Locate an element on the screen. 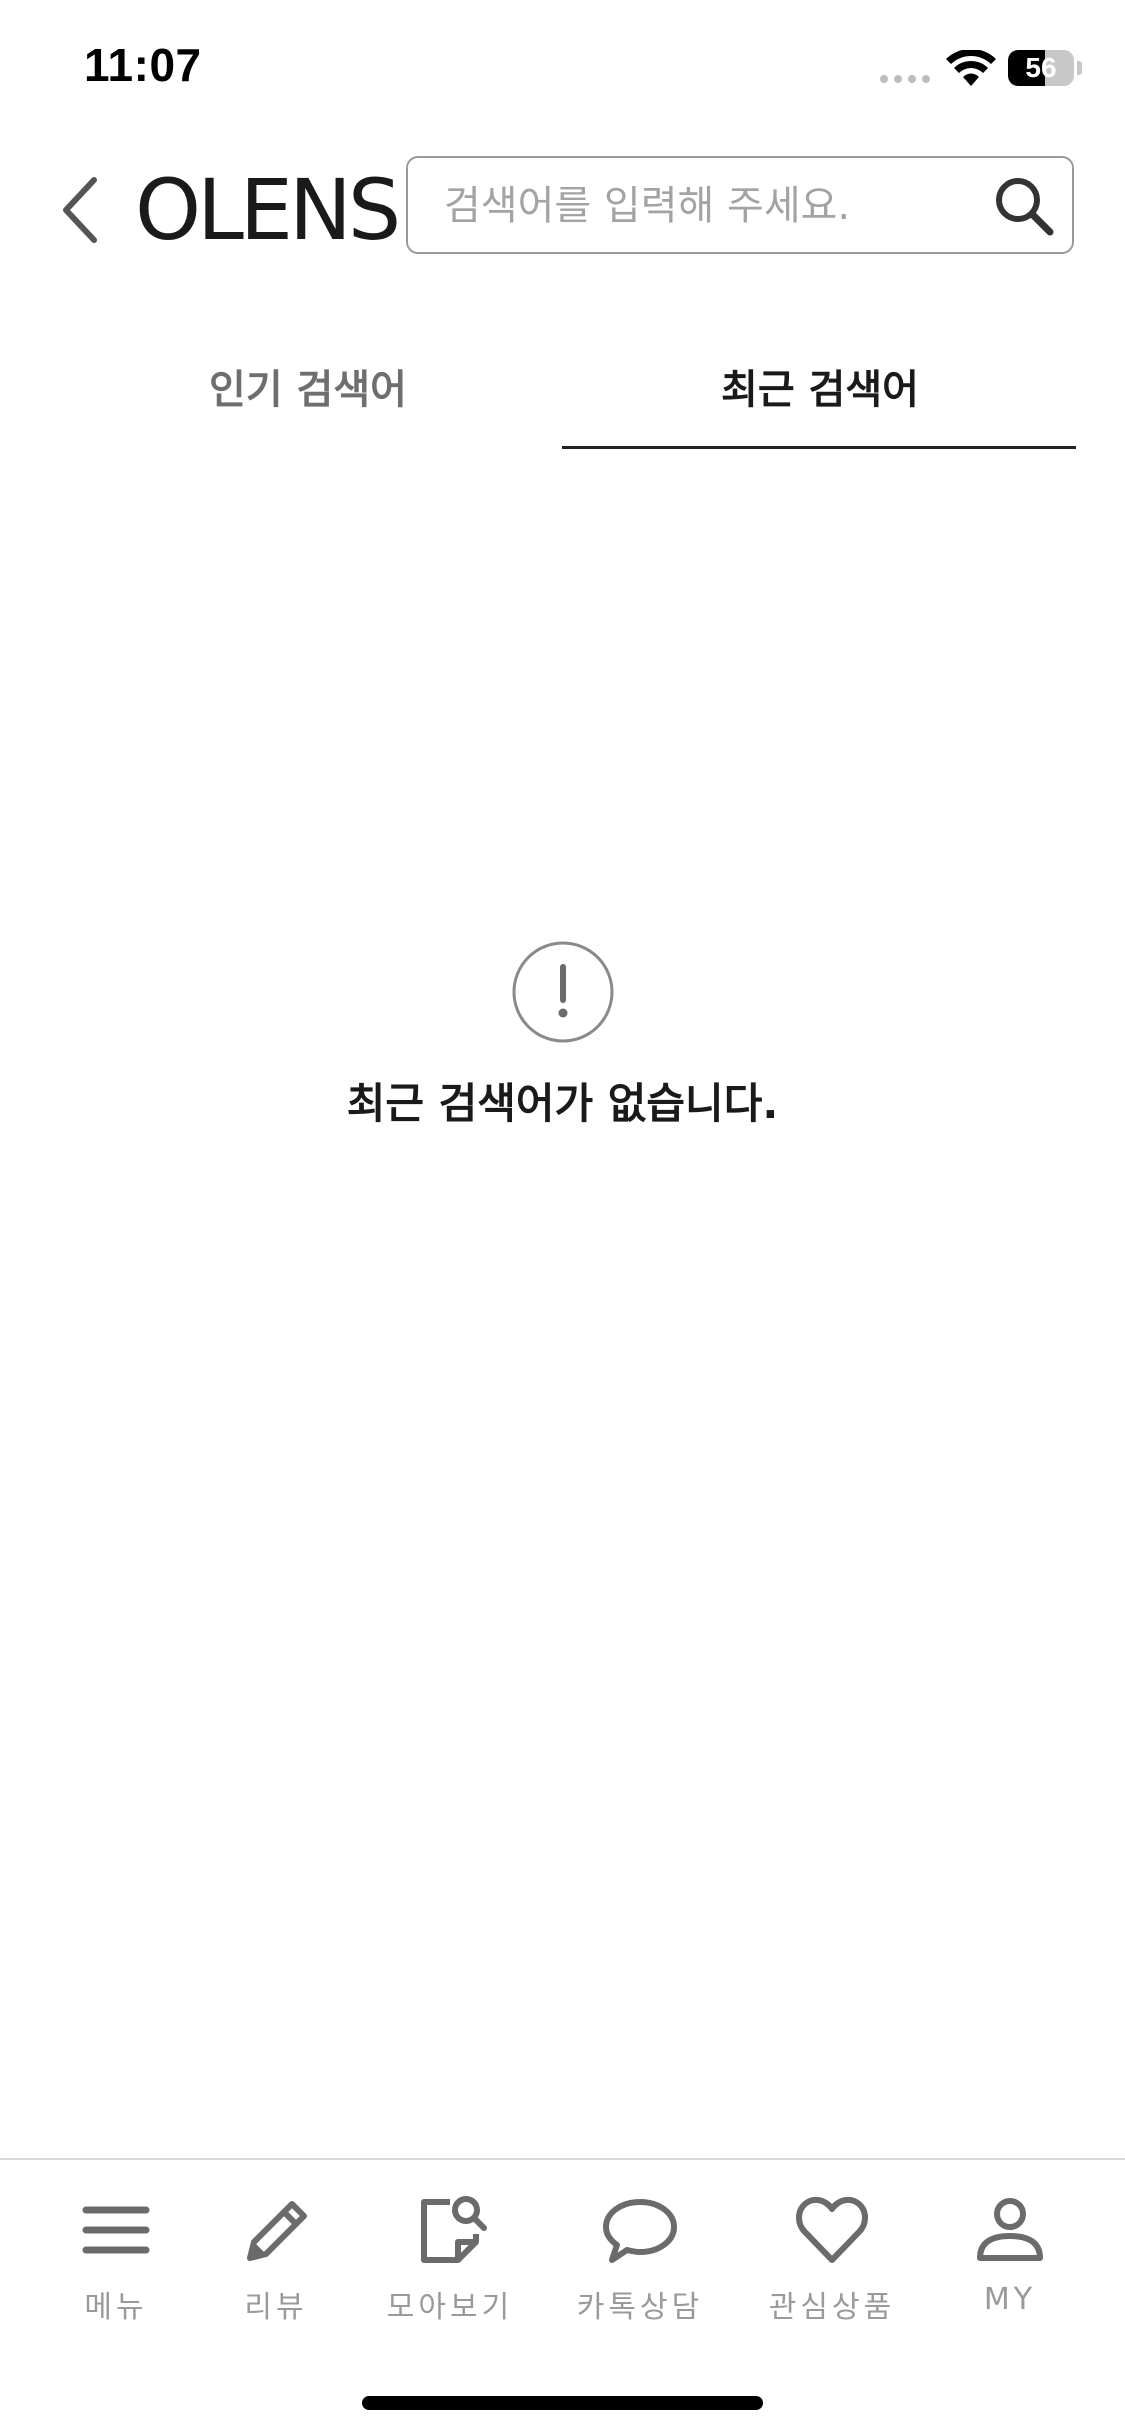 Image resolution: width=1125 pixels, height=2436 pixels. wifi-icon is located at coordinates (971, 68).